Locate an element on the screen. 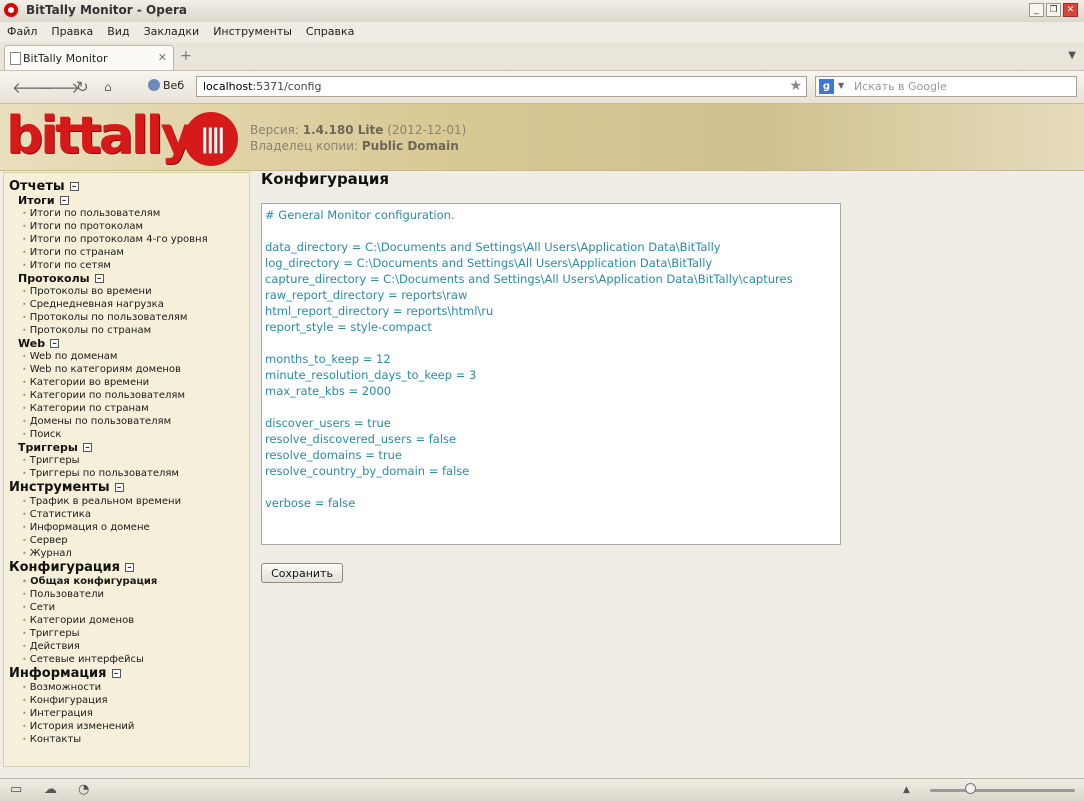 The image size is (1084, 801). sidebar-item: Сервер is located at coordinates (129, 540).